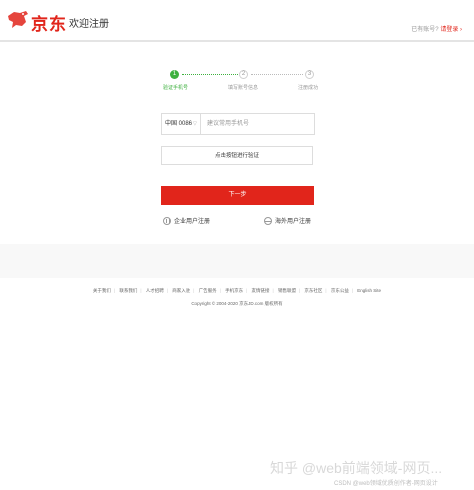 The height and width of the screenshot is (490, 474). I want to click on footer-link: 京东公益, so click(340, 290).